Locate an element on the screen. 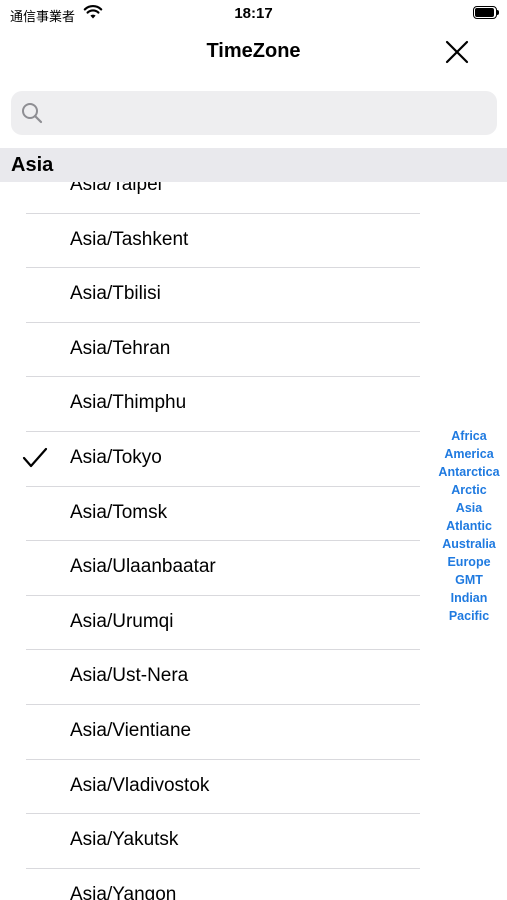  search-icon is located at coordinates (32, 115).